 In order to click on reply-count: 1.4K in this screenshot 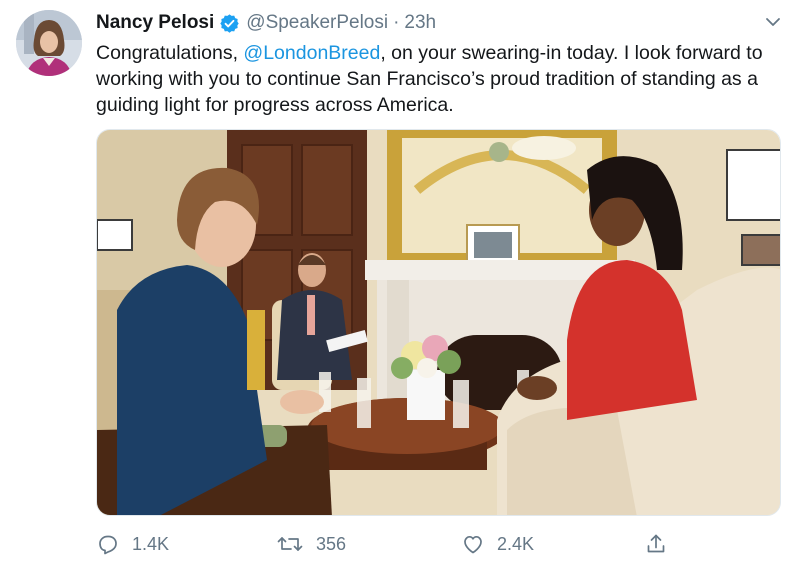, I will do `click(151, 543)`.